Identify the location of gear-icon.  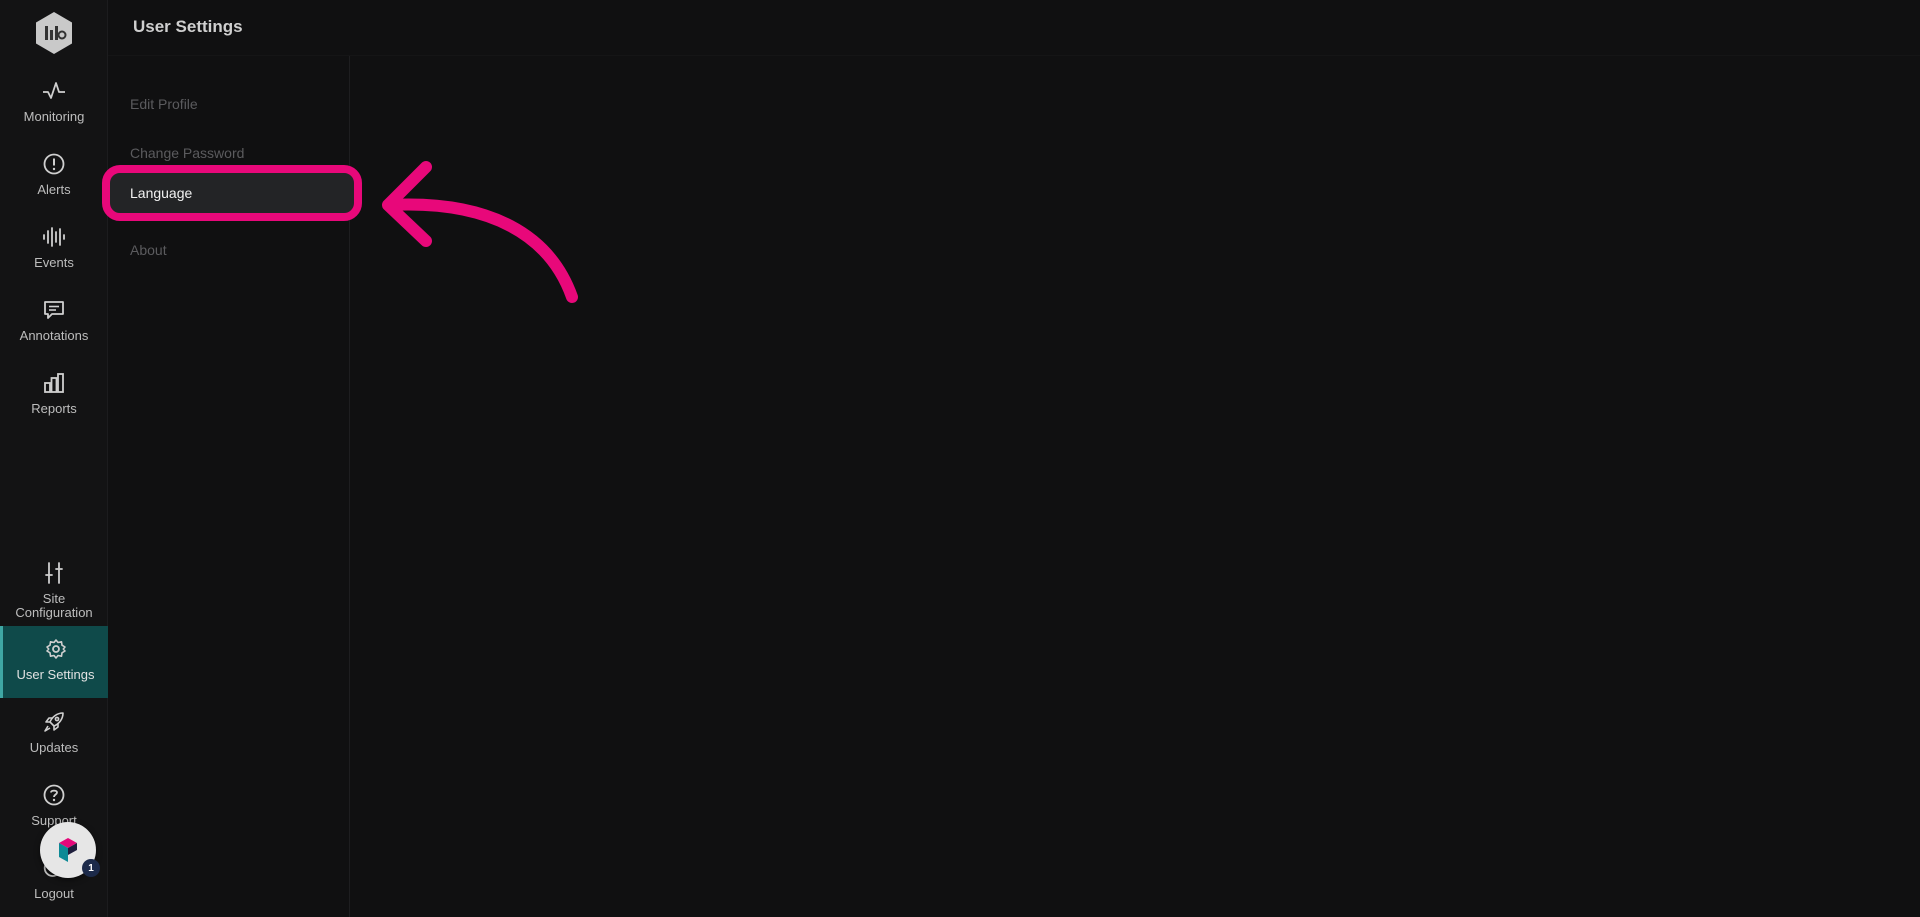
(56, 649).